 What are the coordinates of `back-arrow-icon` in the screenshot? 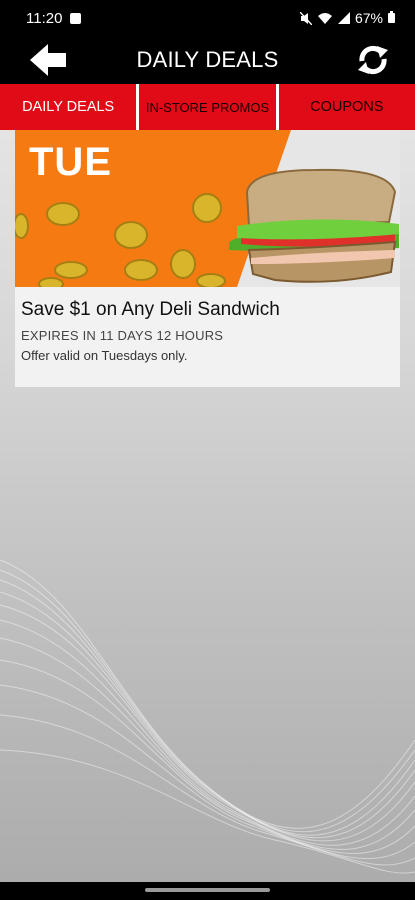 It's located at (48, 60).